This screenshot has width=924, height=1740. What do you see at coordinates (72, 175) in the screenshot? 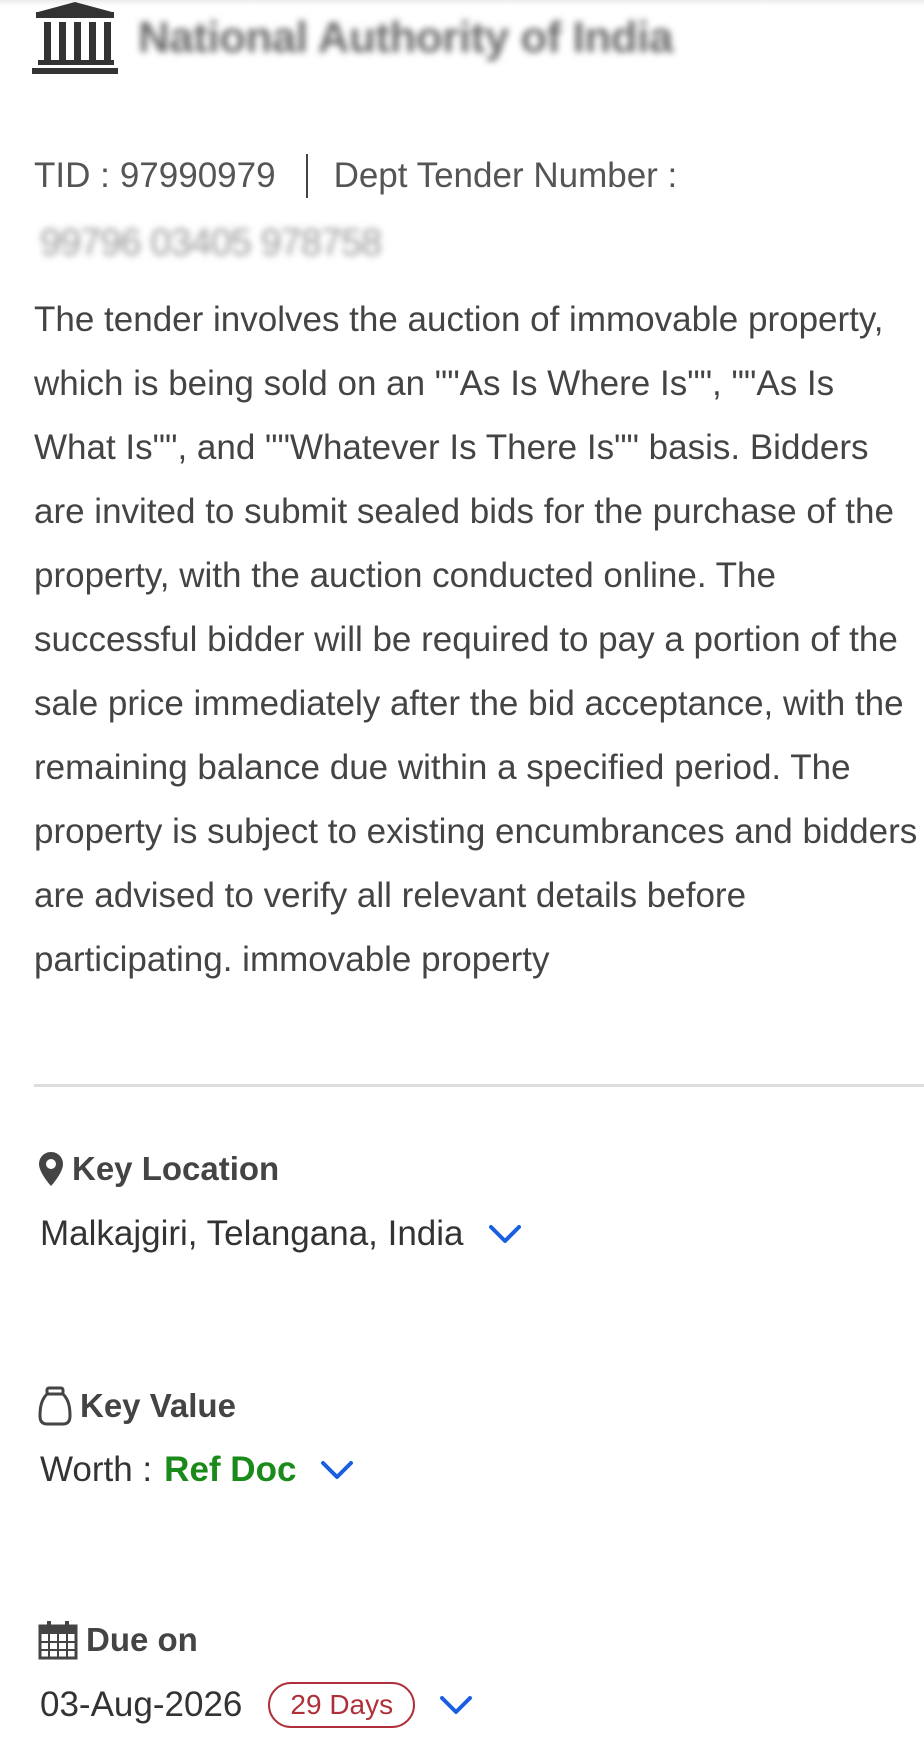
I see `tid-label: TID :` at bounding box center [72, 175].